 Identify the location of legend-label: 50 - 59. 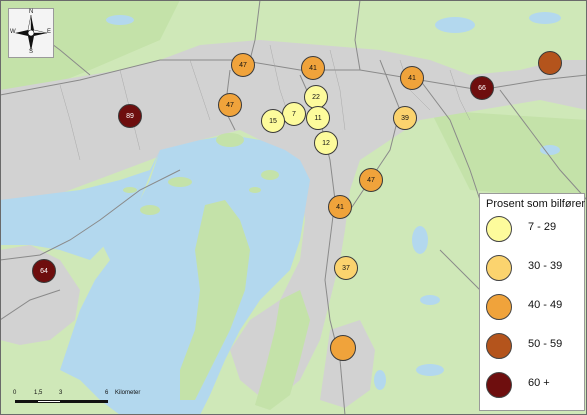
(545, 344).